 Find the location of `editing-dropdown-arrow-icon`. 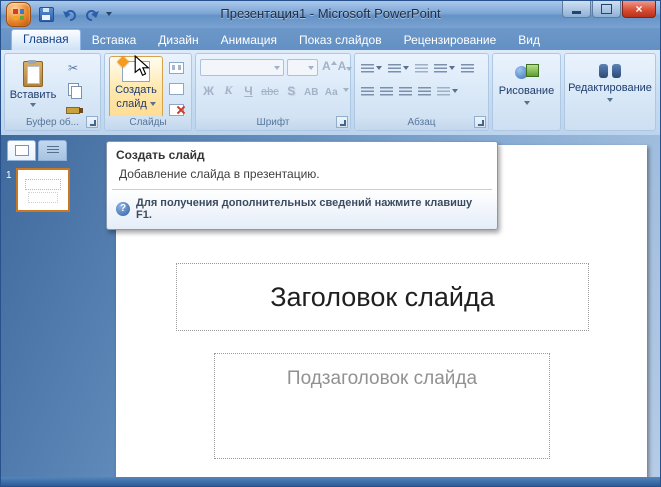

editing-dropdown-arrow-icon is located at coordinates (610, 100).